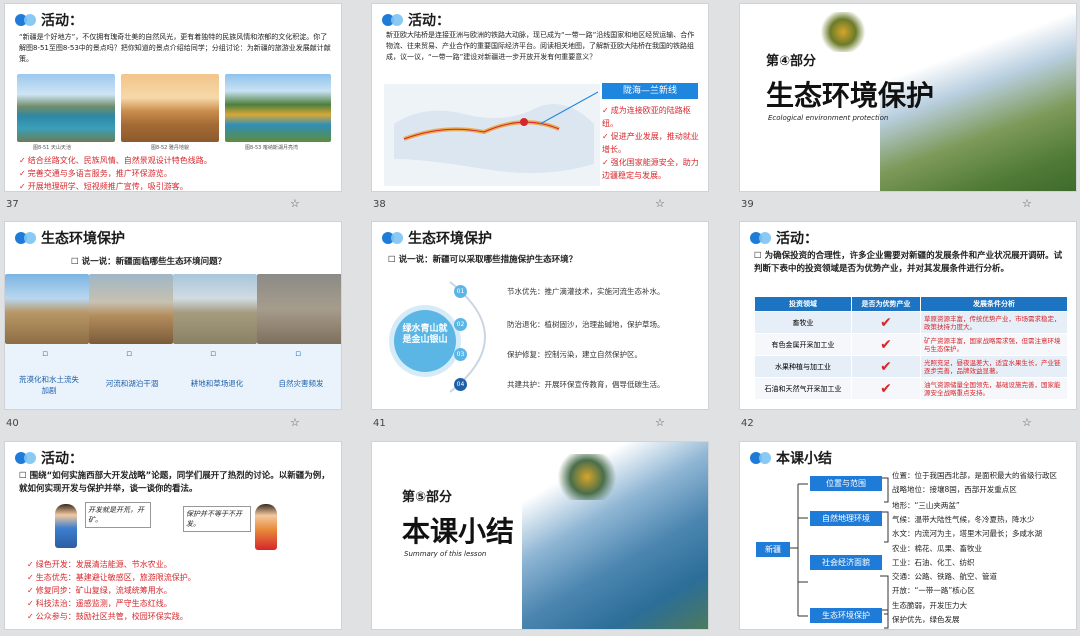  I want to click on answer-item: 生态优先：基建避让敏感区，旅游限流保护。, so click(111, 577).